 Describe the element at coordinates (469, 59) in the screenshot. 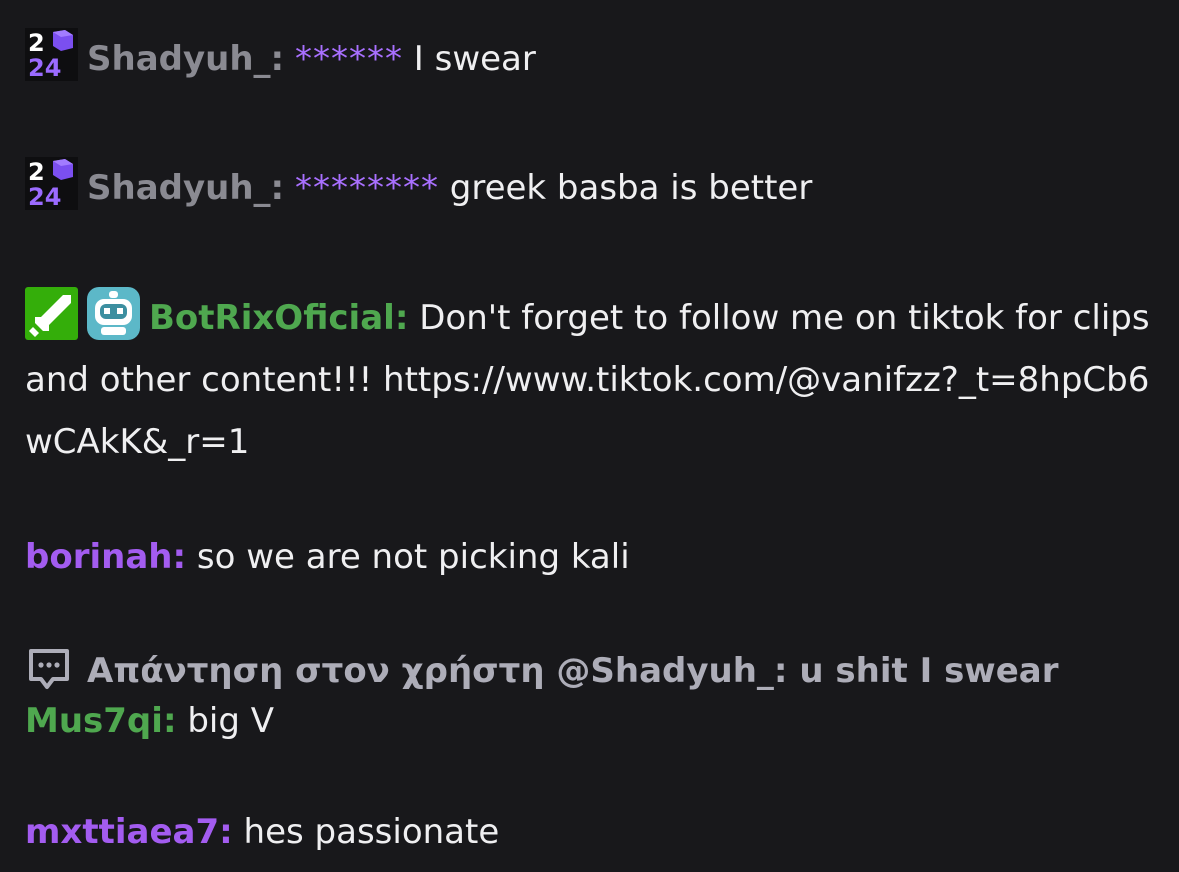

I see `message-text: I swear` at that location.